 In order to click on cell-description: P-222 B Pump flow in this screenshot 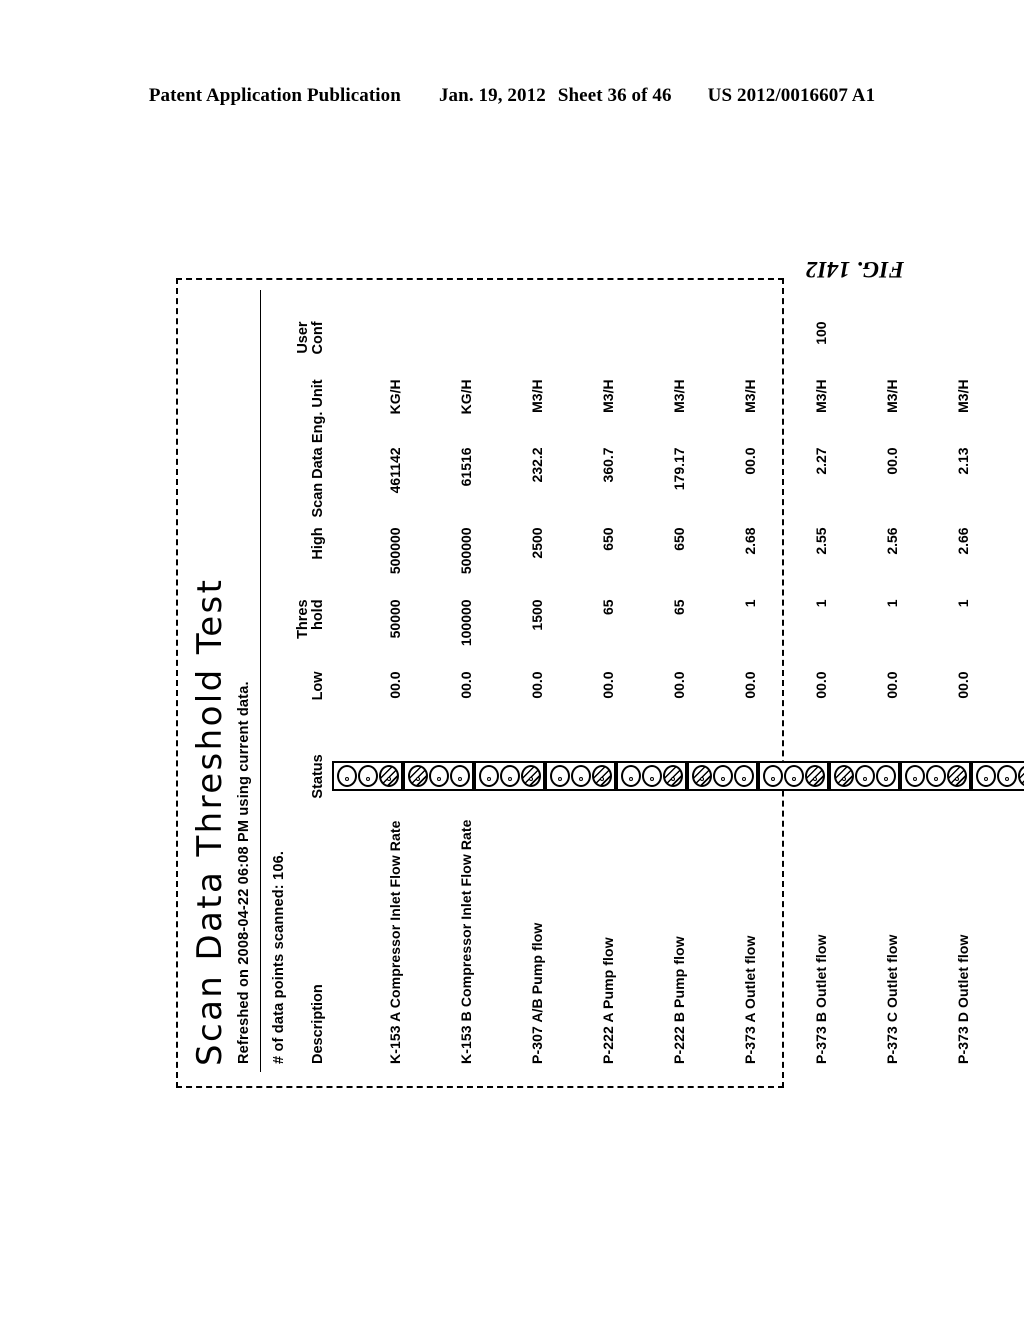, I will do `click(679, 1000)`.